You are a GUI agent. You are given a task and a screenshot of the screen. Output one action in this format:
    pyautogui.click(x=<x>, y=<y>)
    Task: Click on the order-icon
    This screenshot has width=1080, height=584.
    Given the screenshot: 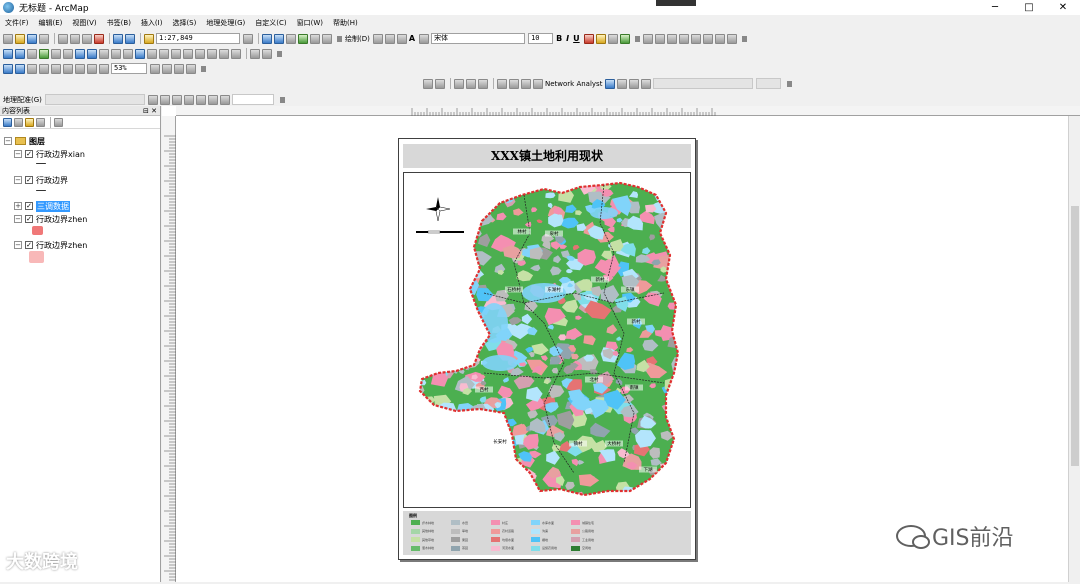 What is the action you would take?
    pyautogui.click(x=695, y=38)
    